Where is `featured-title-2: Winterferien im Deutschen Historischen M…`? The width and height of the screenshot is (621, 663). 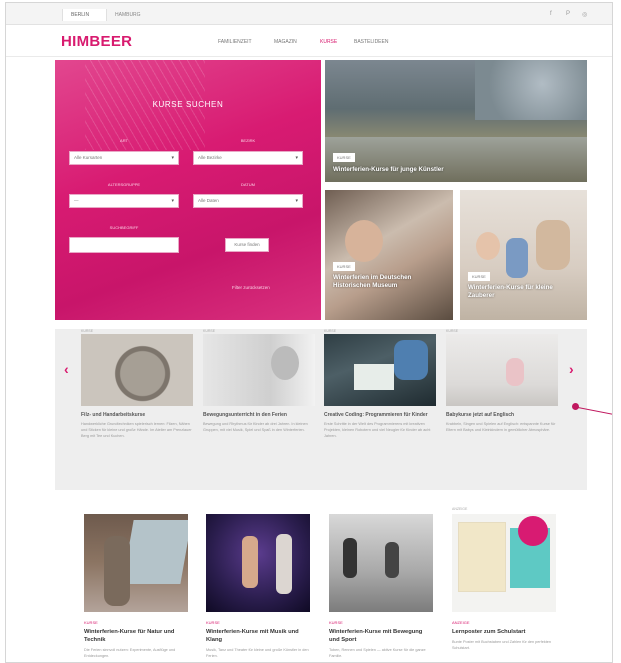 featured-title-2: Winterferien im Deutschen Historischen M… is located at coordinates (372, 281).